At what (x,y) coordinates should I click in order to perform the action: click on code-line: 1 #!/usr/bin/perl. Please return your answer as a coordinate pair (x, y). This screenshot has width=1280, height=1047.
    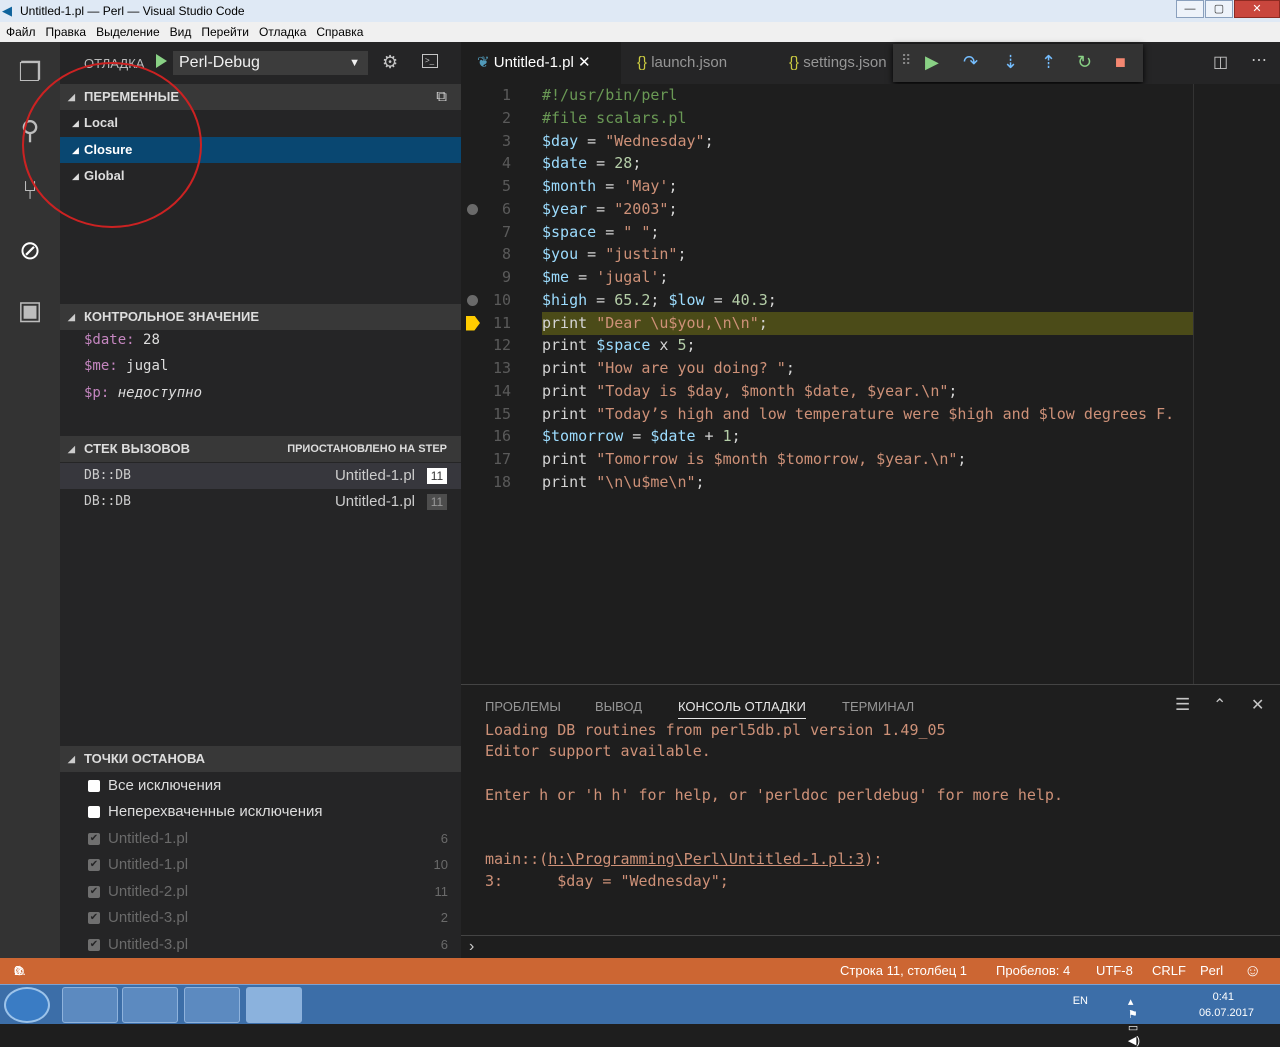
    Looking at the image, I should click on (827, 95).